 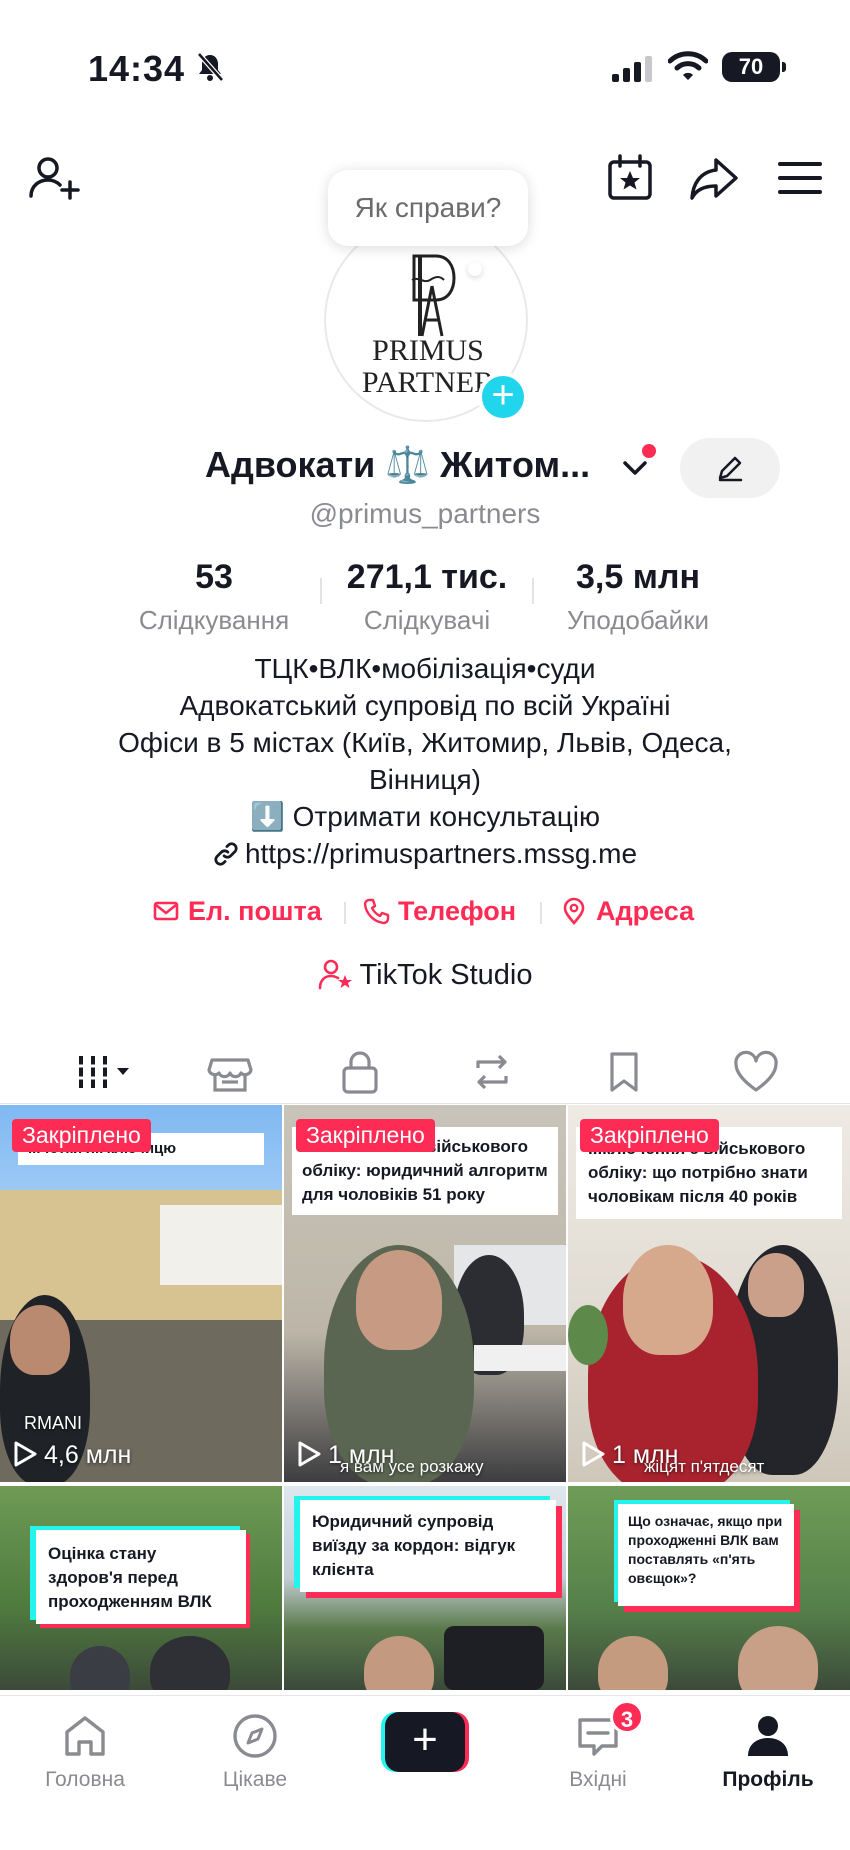 I want to click on studio-label: TikTok Studio, so click(x=446, y=975).